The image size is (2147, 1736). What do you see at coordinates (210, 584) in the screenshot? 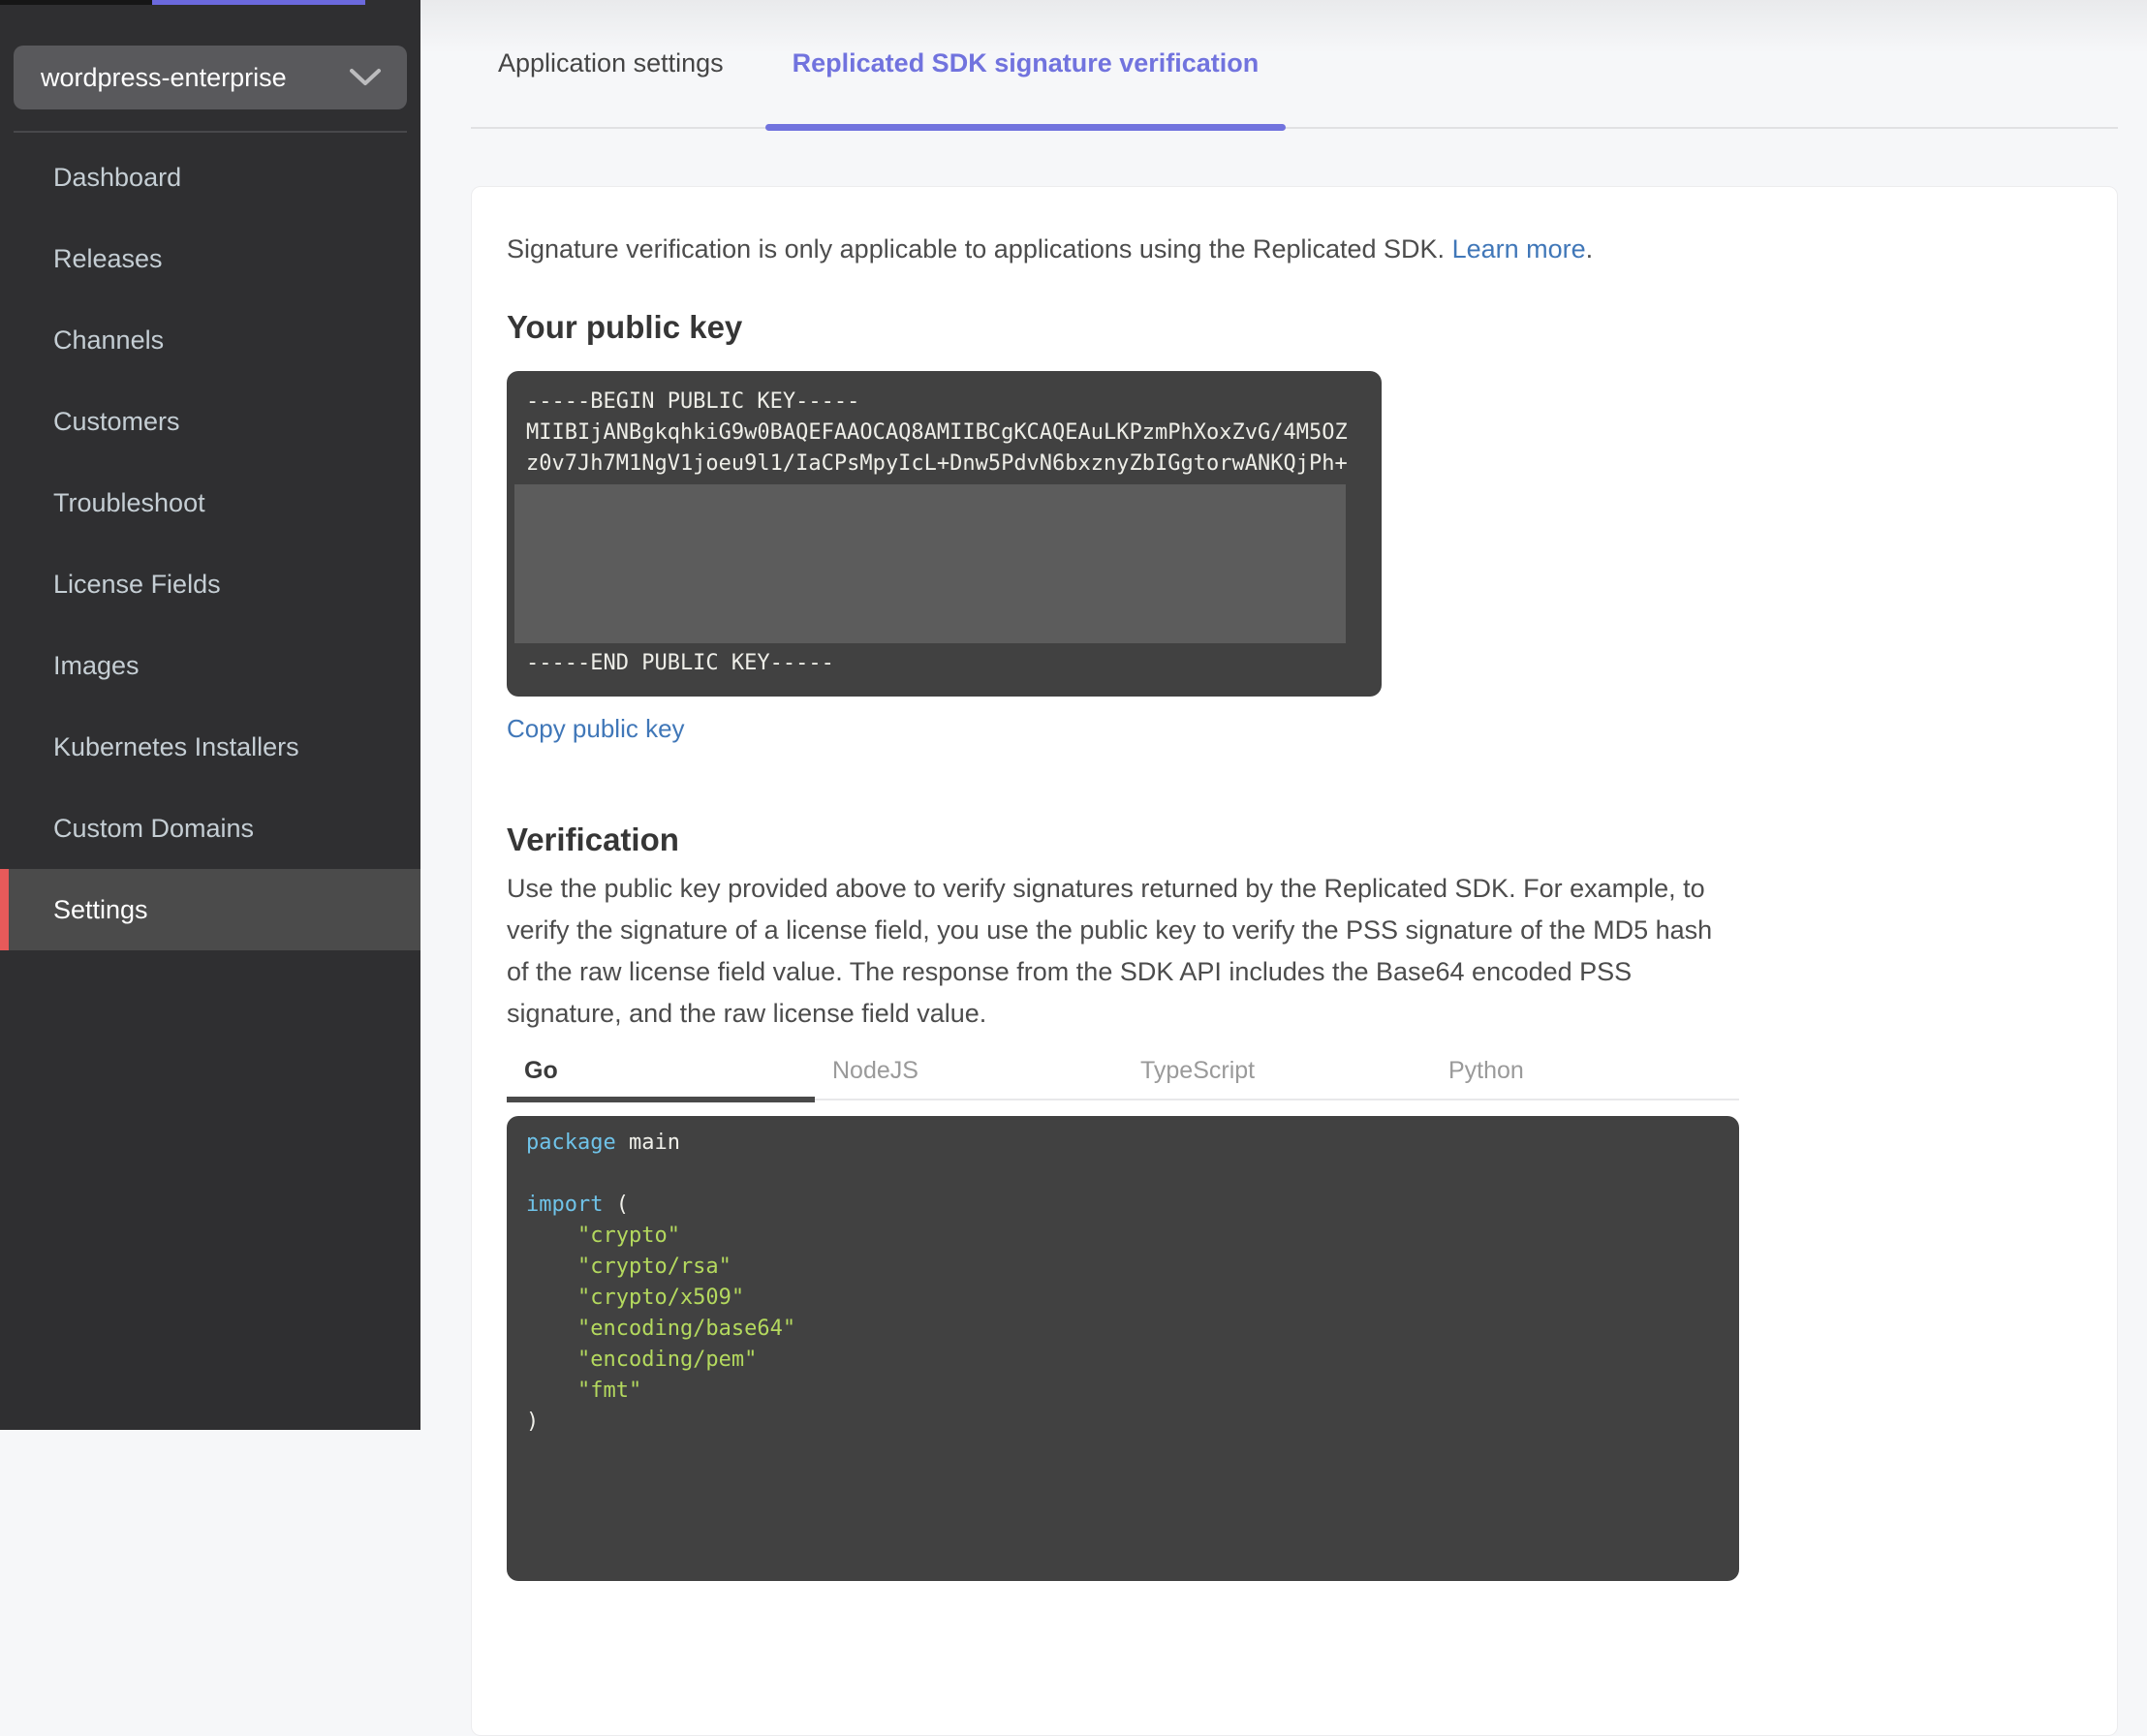
I see `sidebar-item-license-fields: License Fields` at bounding box center [210, 584].